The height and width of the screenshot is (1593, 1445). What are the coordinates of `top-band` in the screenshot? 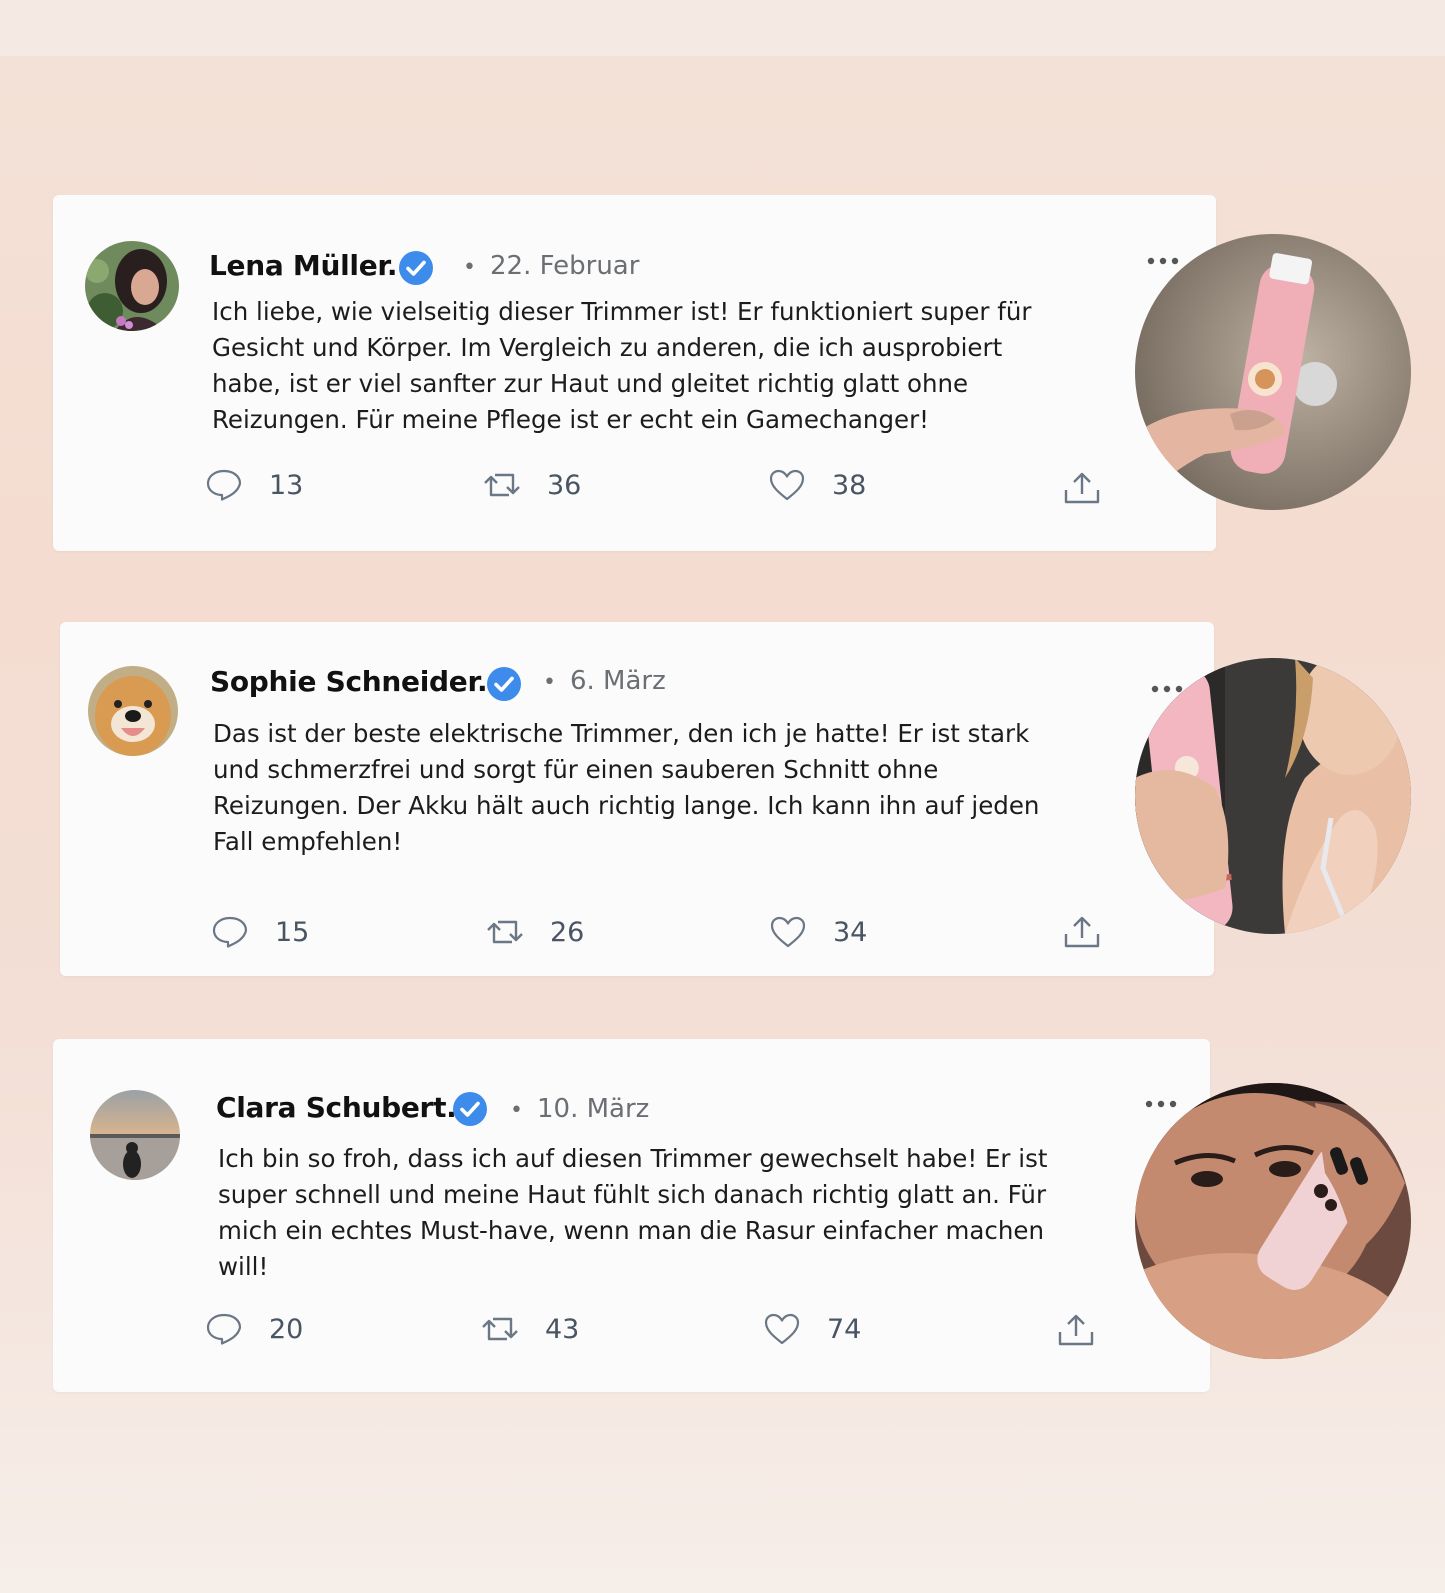 It's located at (722, 28).